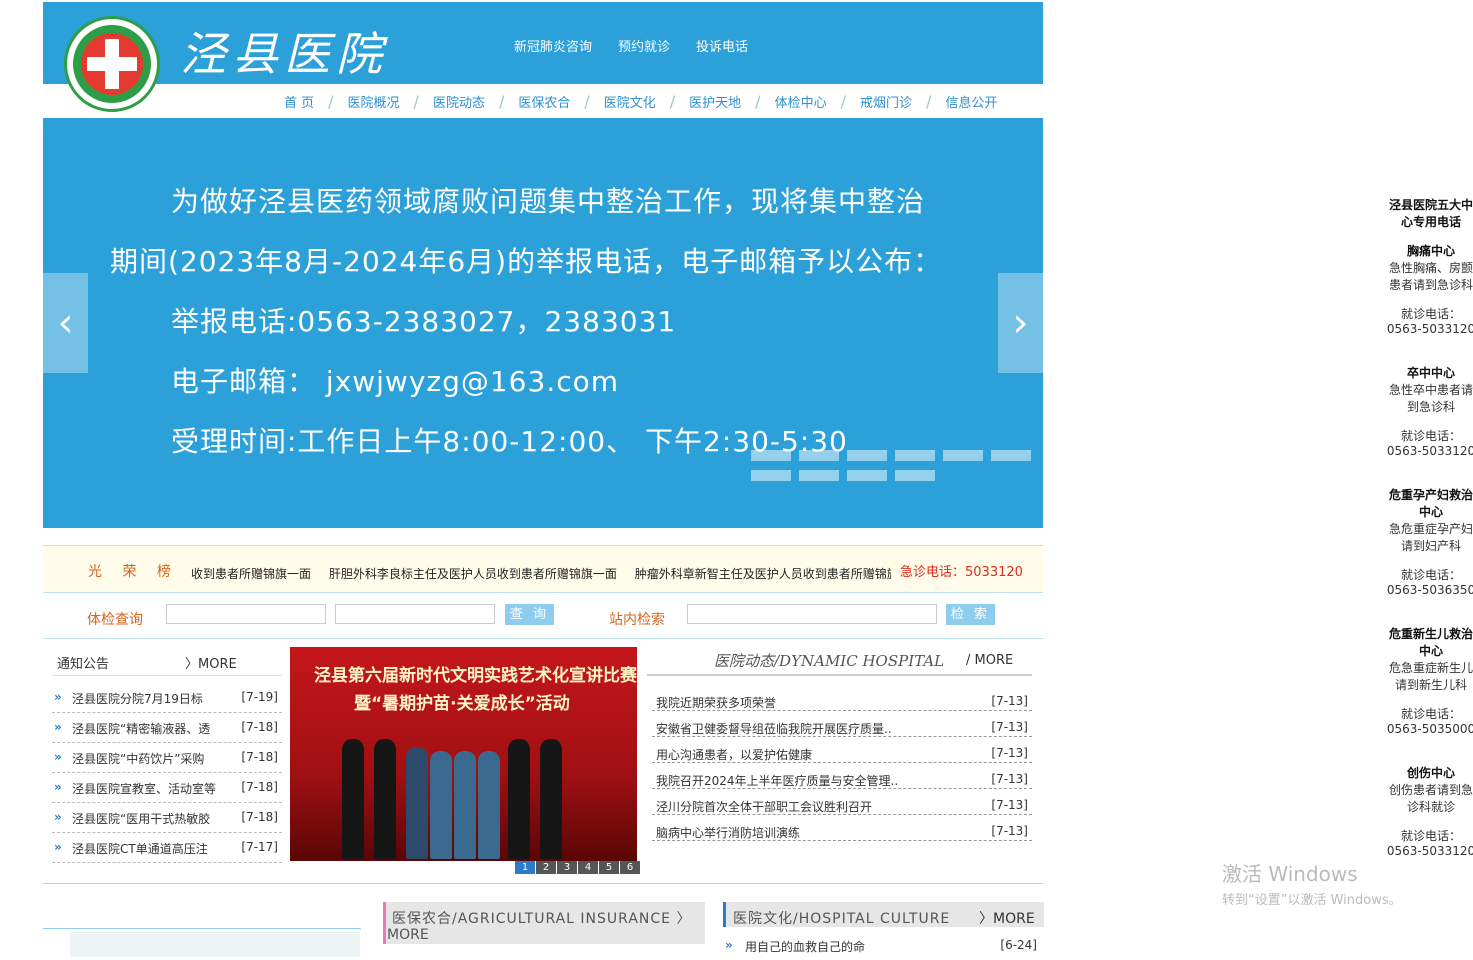 This screenshot has width=1473, height=960. What do you see at coordinates (1430, 537) in the screenshot?
I see `center-desc: 急危重症孕产妇请到妇产科` at bounding box center [1430, 537].